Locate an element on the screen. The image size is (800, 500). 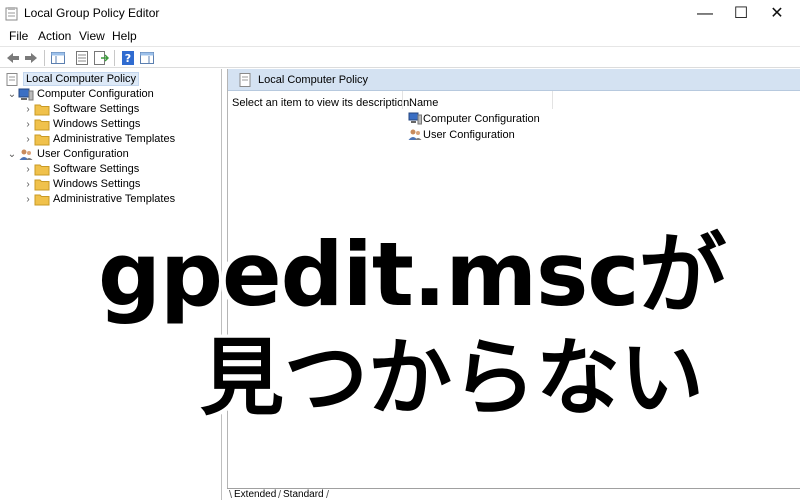
tree-root-label: Local Computer Policy is located at coordinates (81, 79).